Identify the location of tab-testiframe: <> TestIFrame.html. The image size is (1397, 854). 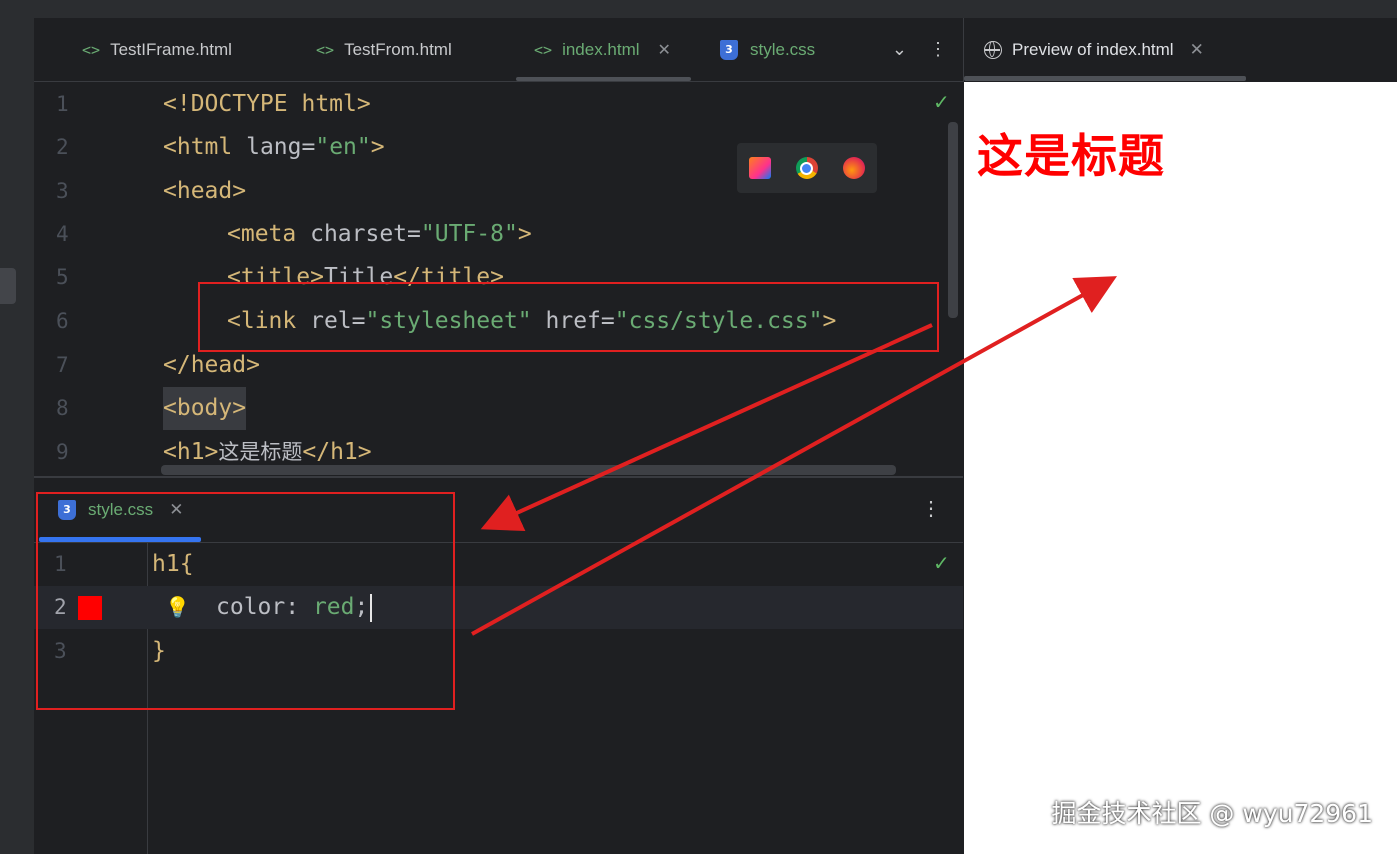
(157, 49).